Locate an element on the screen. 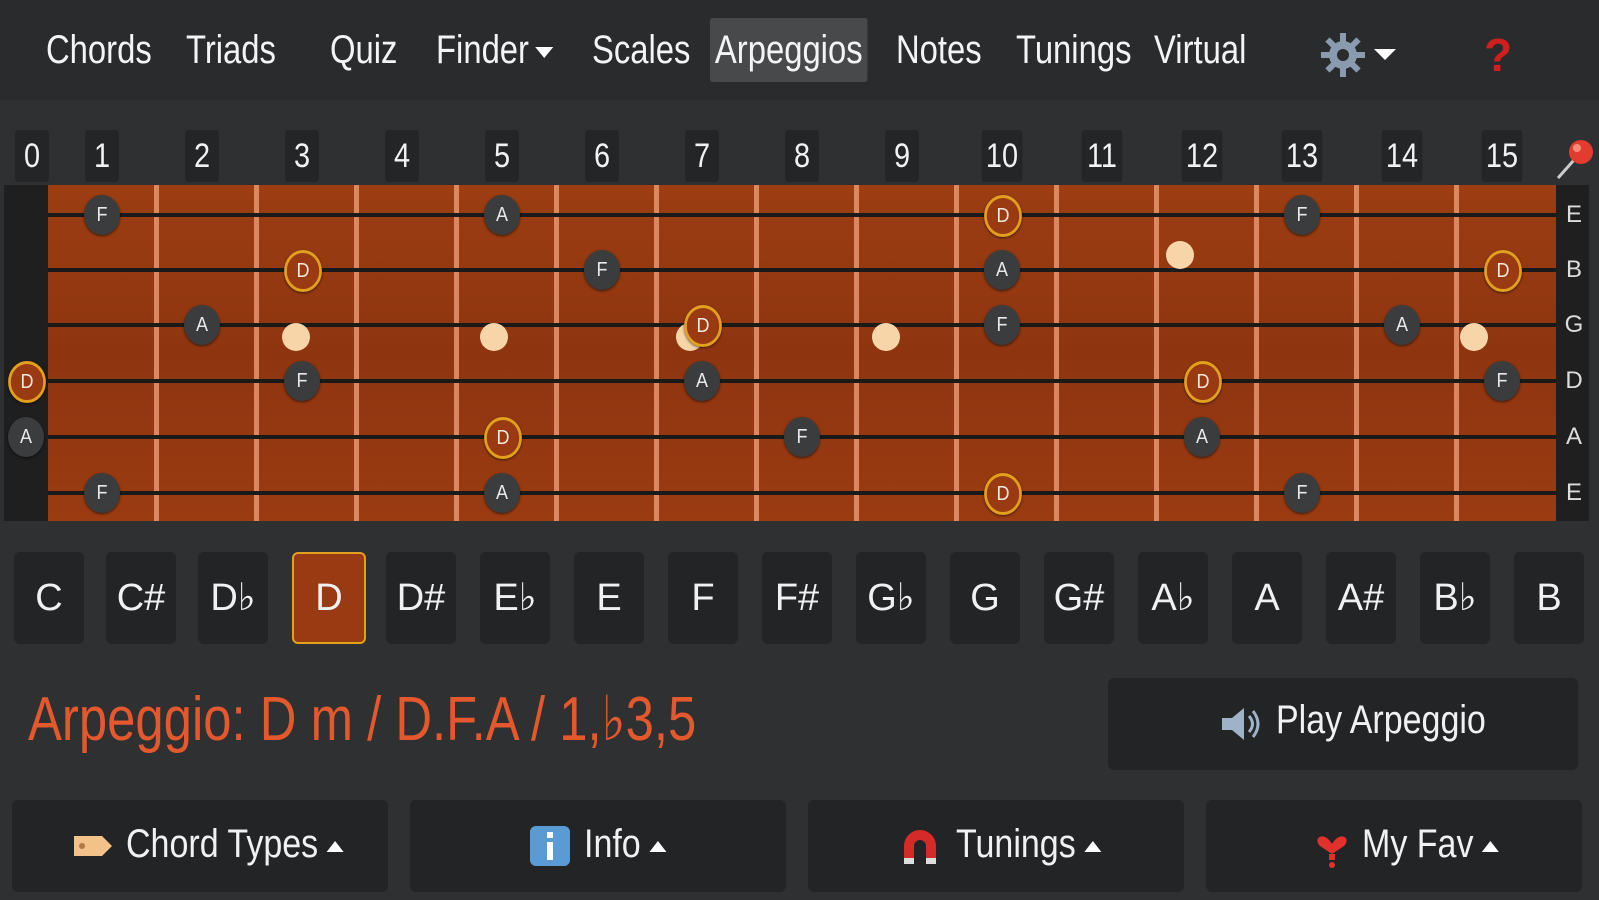  string-label: B is located at coordinates (1573, 269).